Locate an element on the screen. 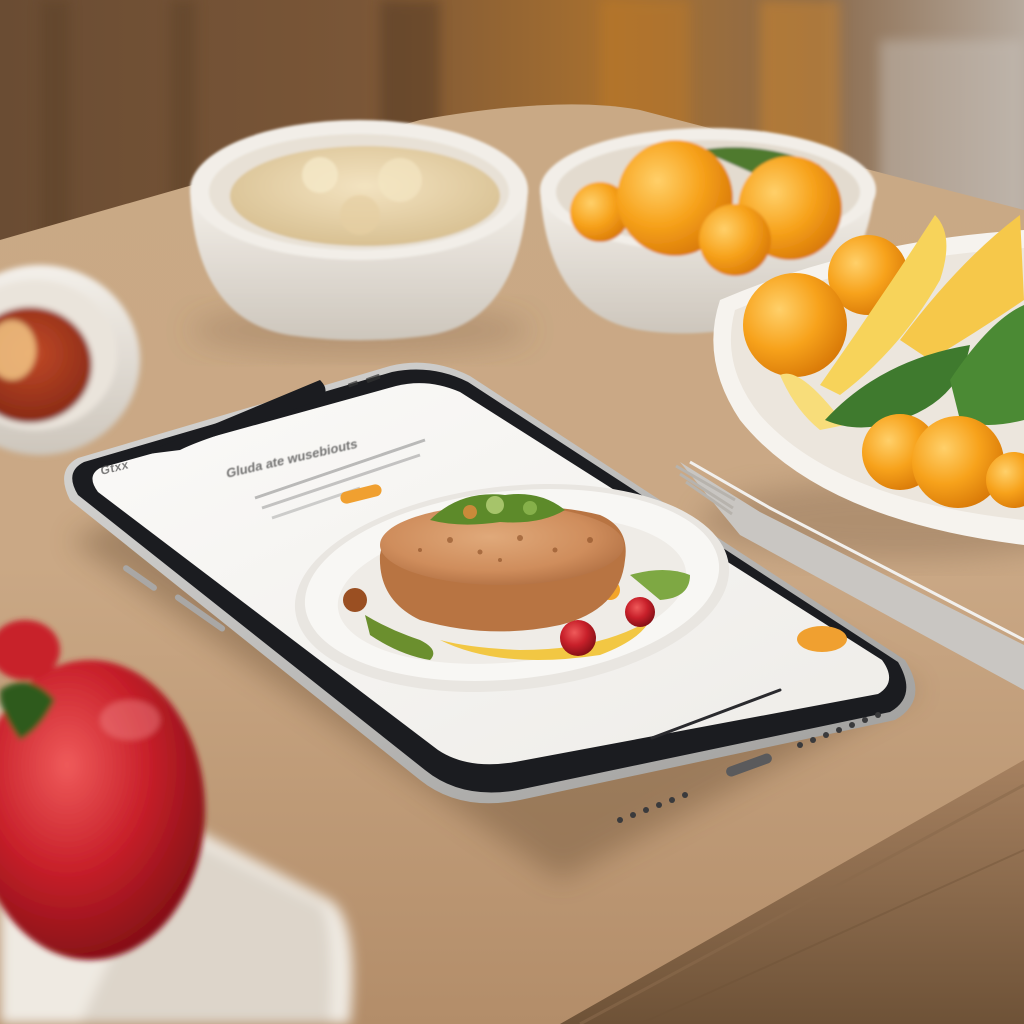  mashed-potato-bowl is located at coordinates (360, 237).